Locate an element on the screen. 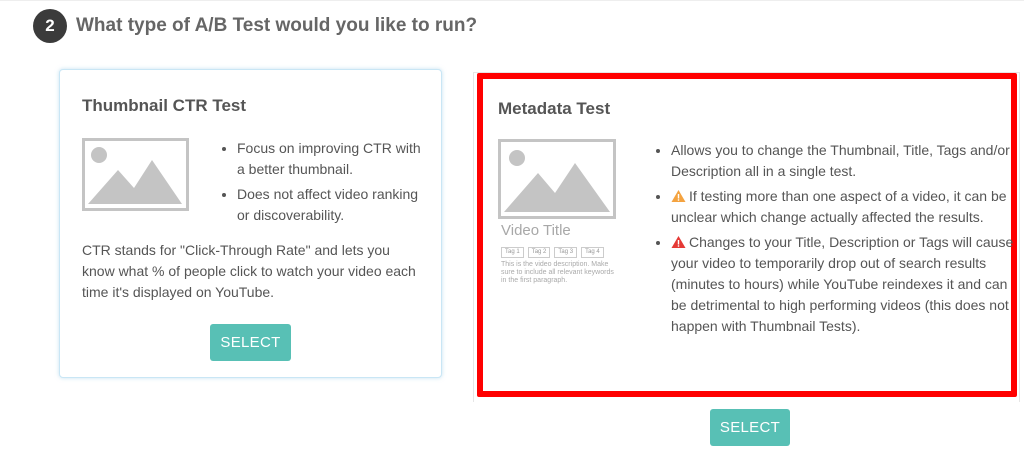 This screenshot has height=462, width=1024. preview-tags: Tag 1 Tag 2 Tag 3 Tag 4 is located at coordinates (552, 252).